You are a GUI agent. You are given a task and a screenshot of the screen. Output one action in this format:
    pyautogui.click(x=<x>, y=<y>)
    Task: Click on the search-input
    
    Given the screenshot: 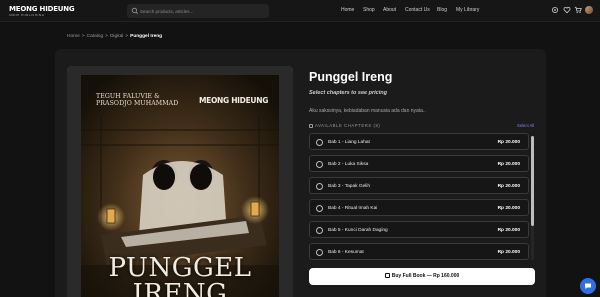 What is the action you would take?
    pyautogui.click(x=200, y=11)
    